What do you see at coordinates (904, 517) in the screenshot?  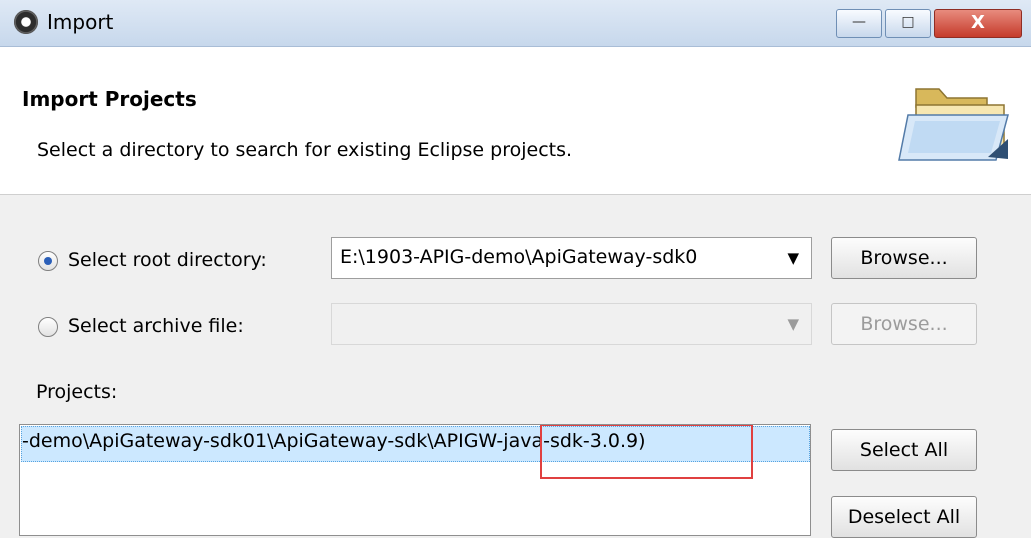 I see `deselect-all-button: Deselect All` at bounding box center [904, 517].